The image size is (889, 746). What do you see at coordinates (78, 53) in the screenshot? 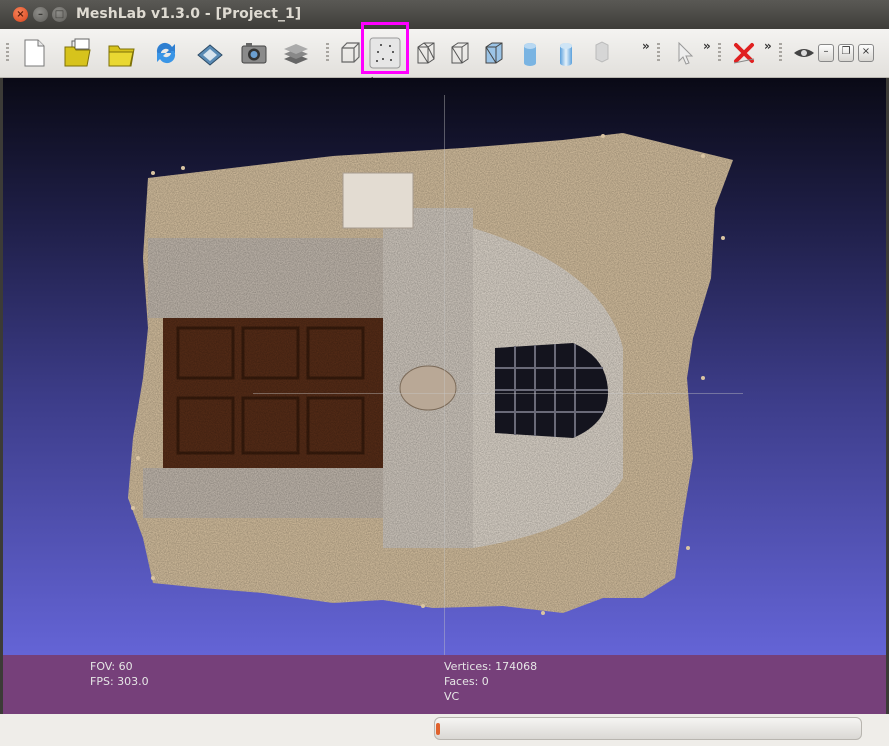
I see `open-project-icon` at bounding box center [78, 53].